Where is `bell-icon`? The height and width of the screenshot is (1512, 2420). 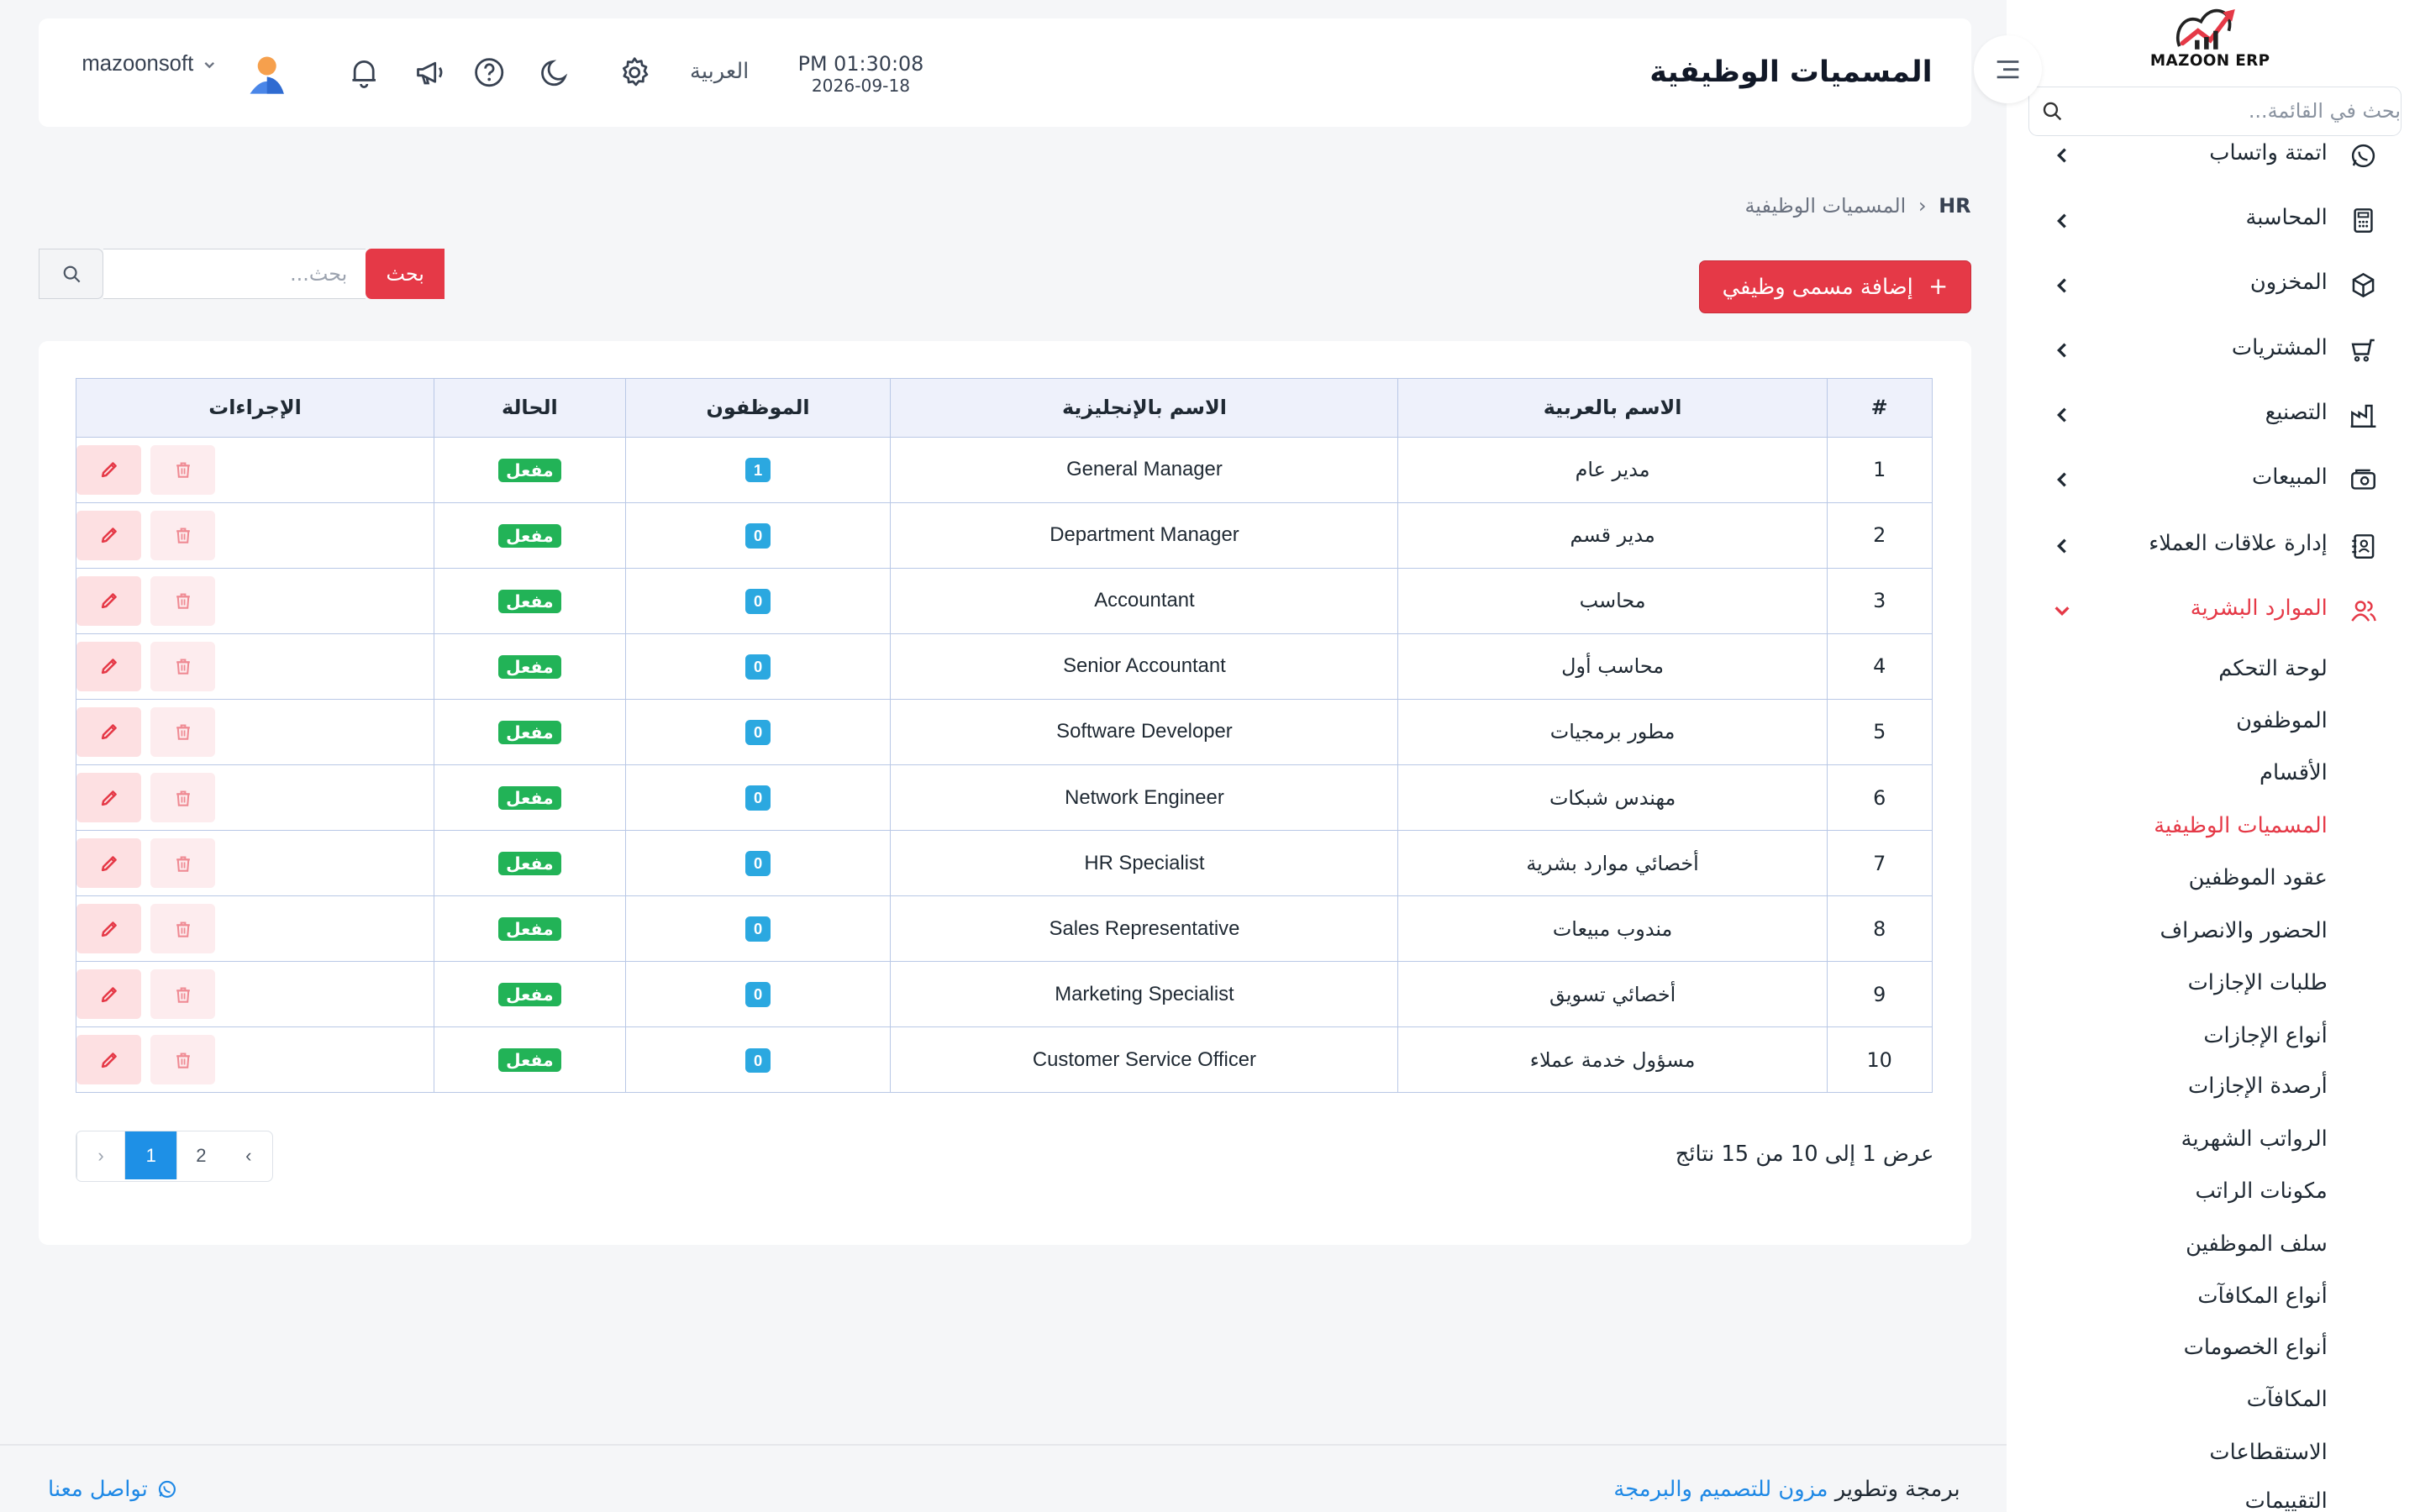 bell-icon is located at coordinates (364, 72).